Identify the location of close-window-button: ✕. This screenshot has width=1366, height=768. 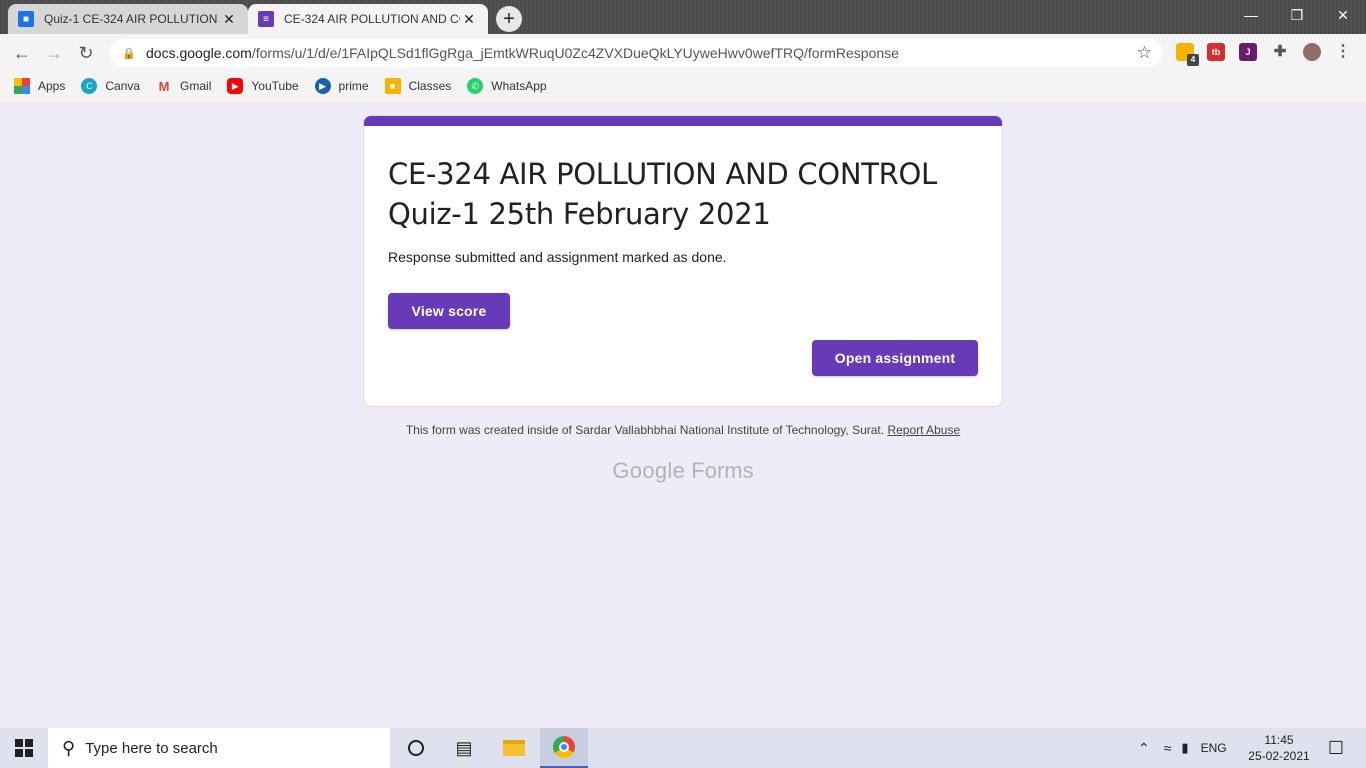
(1343, 15).